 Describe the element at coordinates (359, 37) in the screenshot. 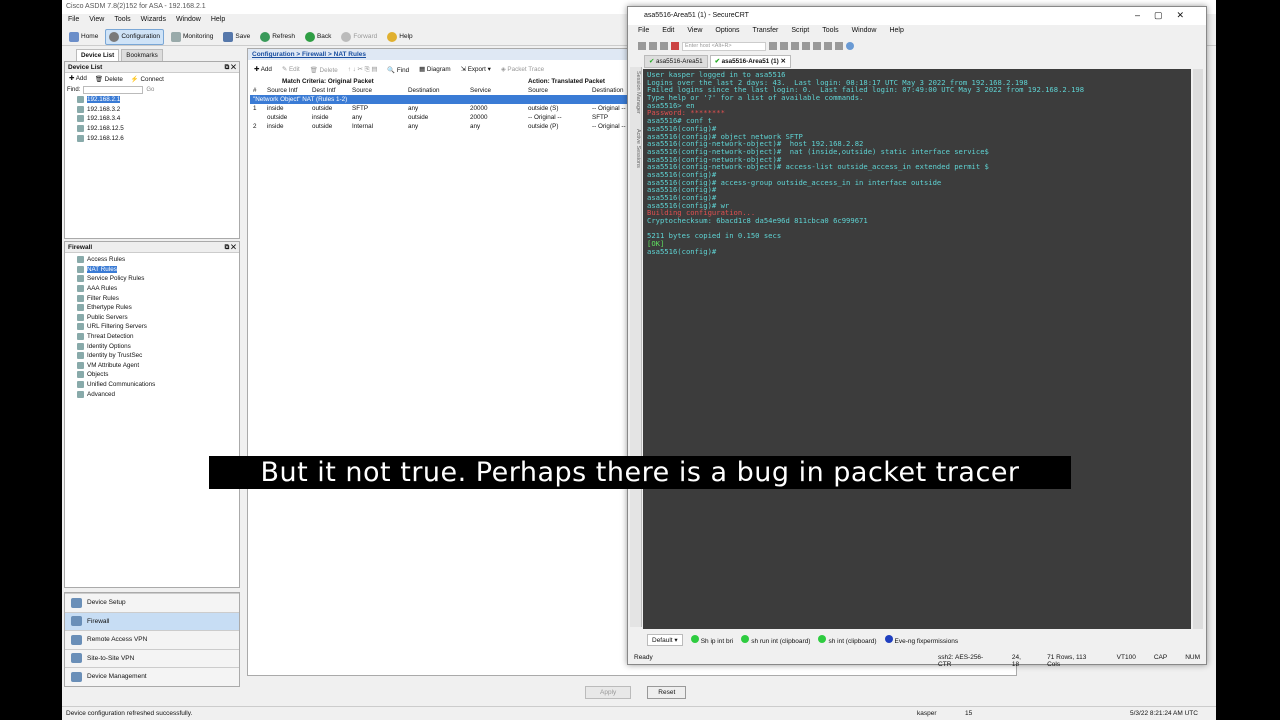

I see `forward-button: Forward` at that location.